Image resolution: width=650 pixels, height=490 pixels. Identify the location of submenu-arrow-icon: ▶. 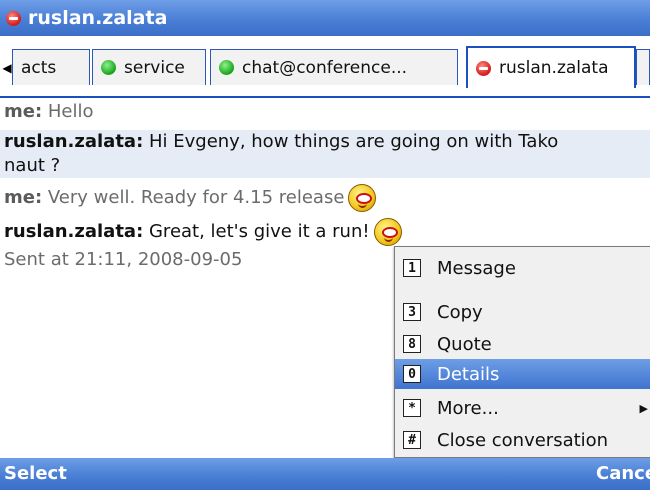
(643, 408).